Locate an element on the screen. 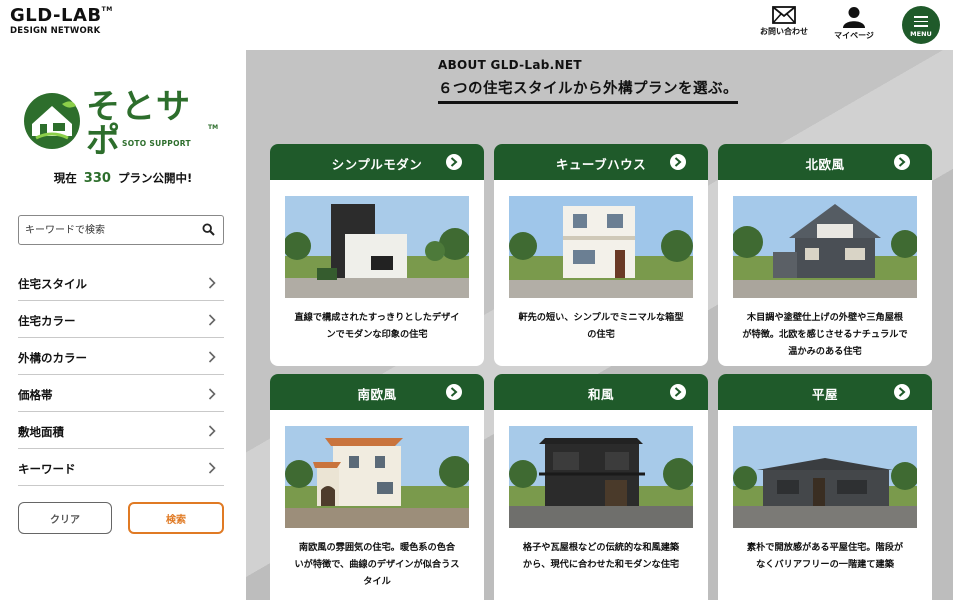  contact-link: お問い合わせ is located at coordinates (784, 21).